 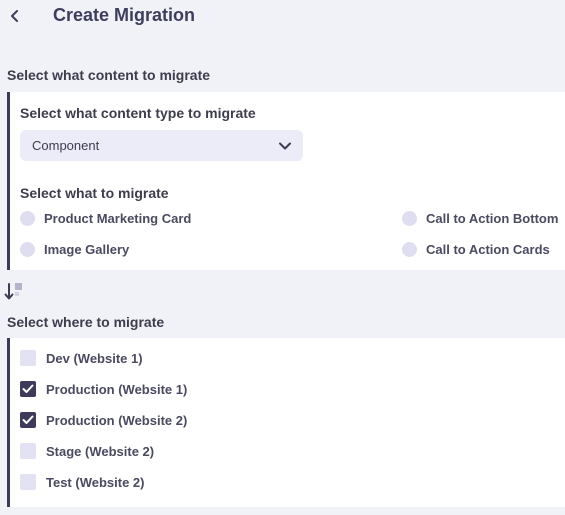 What do you see at coordinates (94, 358) in the screenshot?
I see `checkbox-label: Dev (Website 1)` at bounding box center [94, 358].